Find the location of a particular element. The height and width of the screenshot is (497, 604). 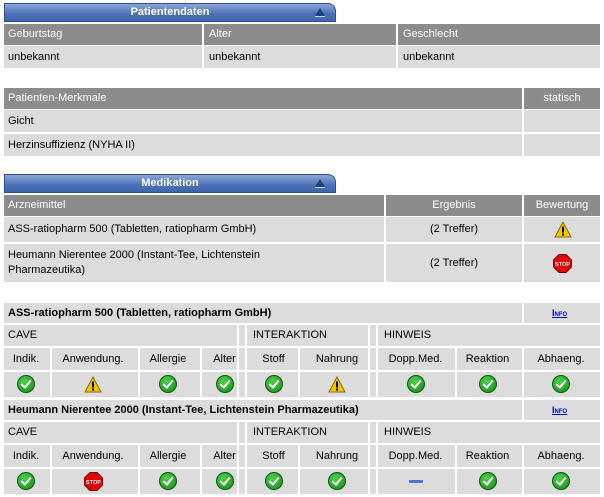

patient-header-row: Geburtstag Alter Geschlecht is located at coordinates (302, 34).